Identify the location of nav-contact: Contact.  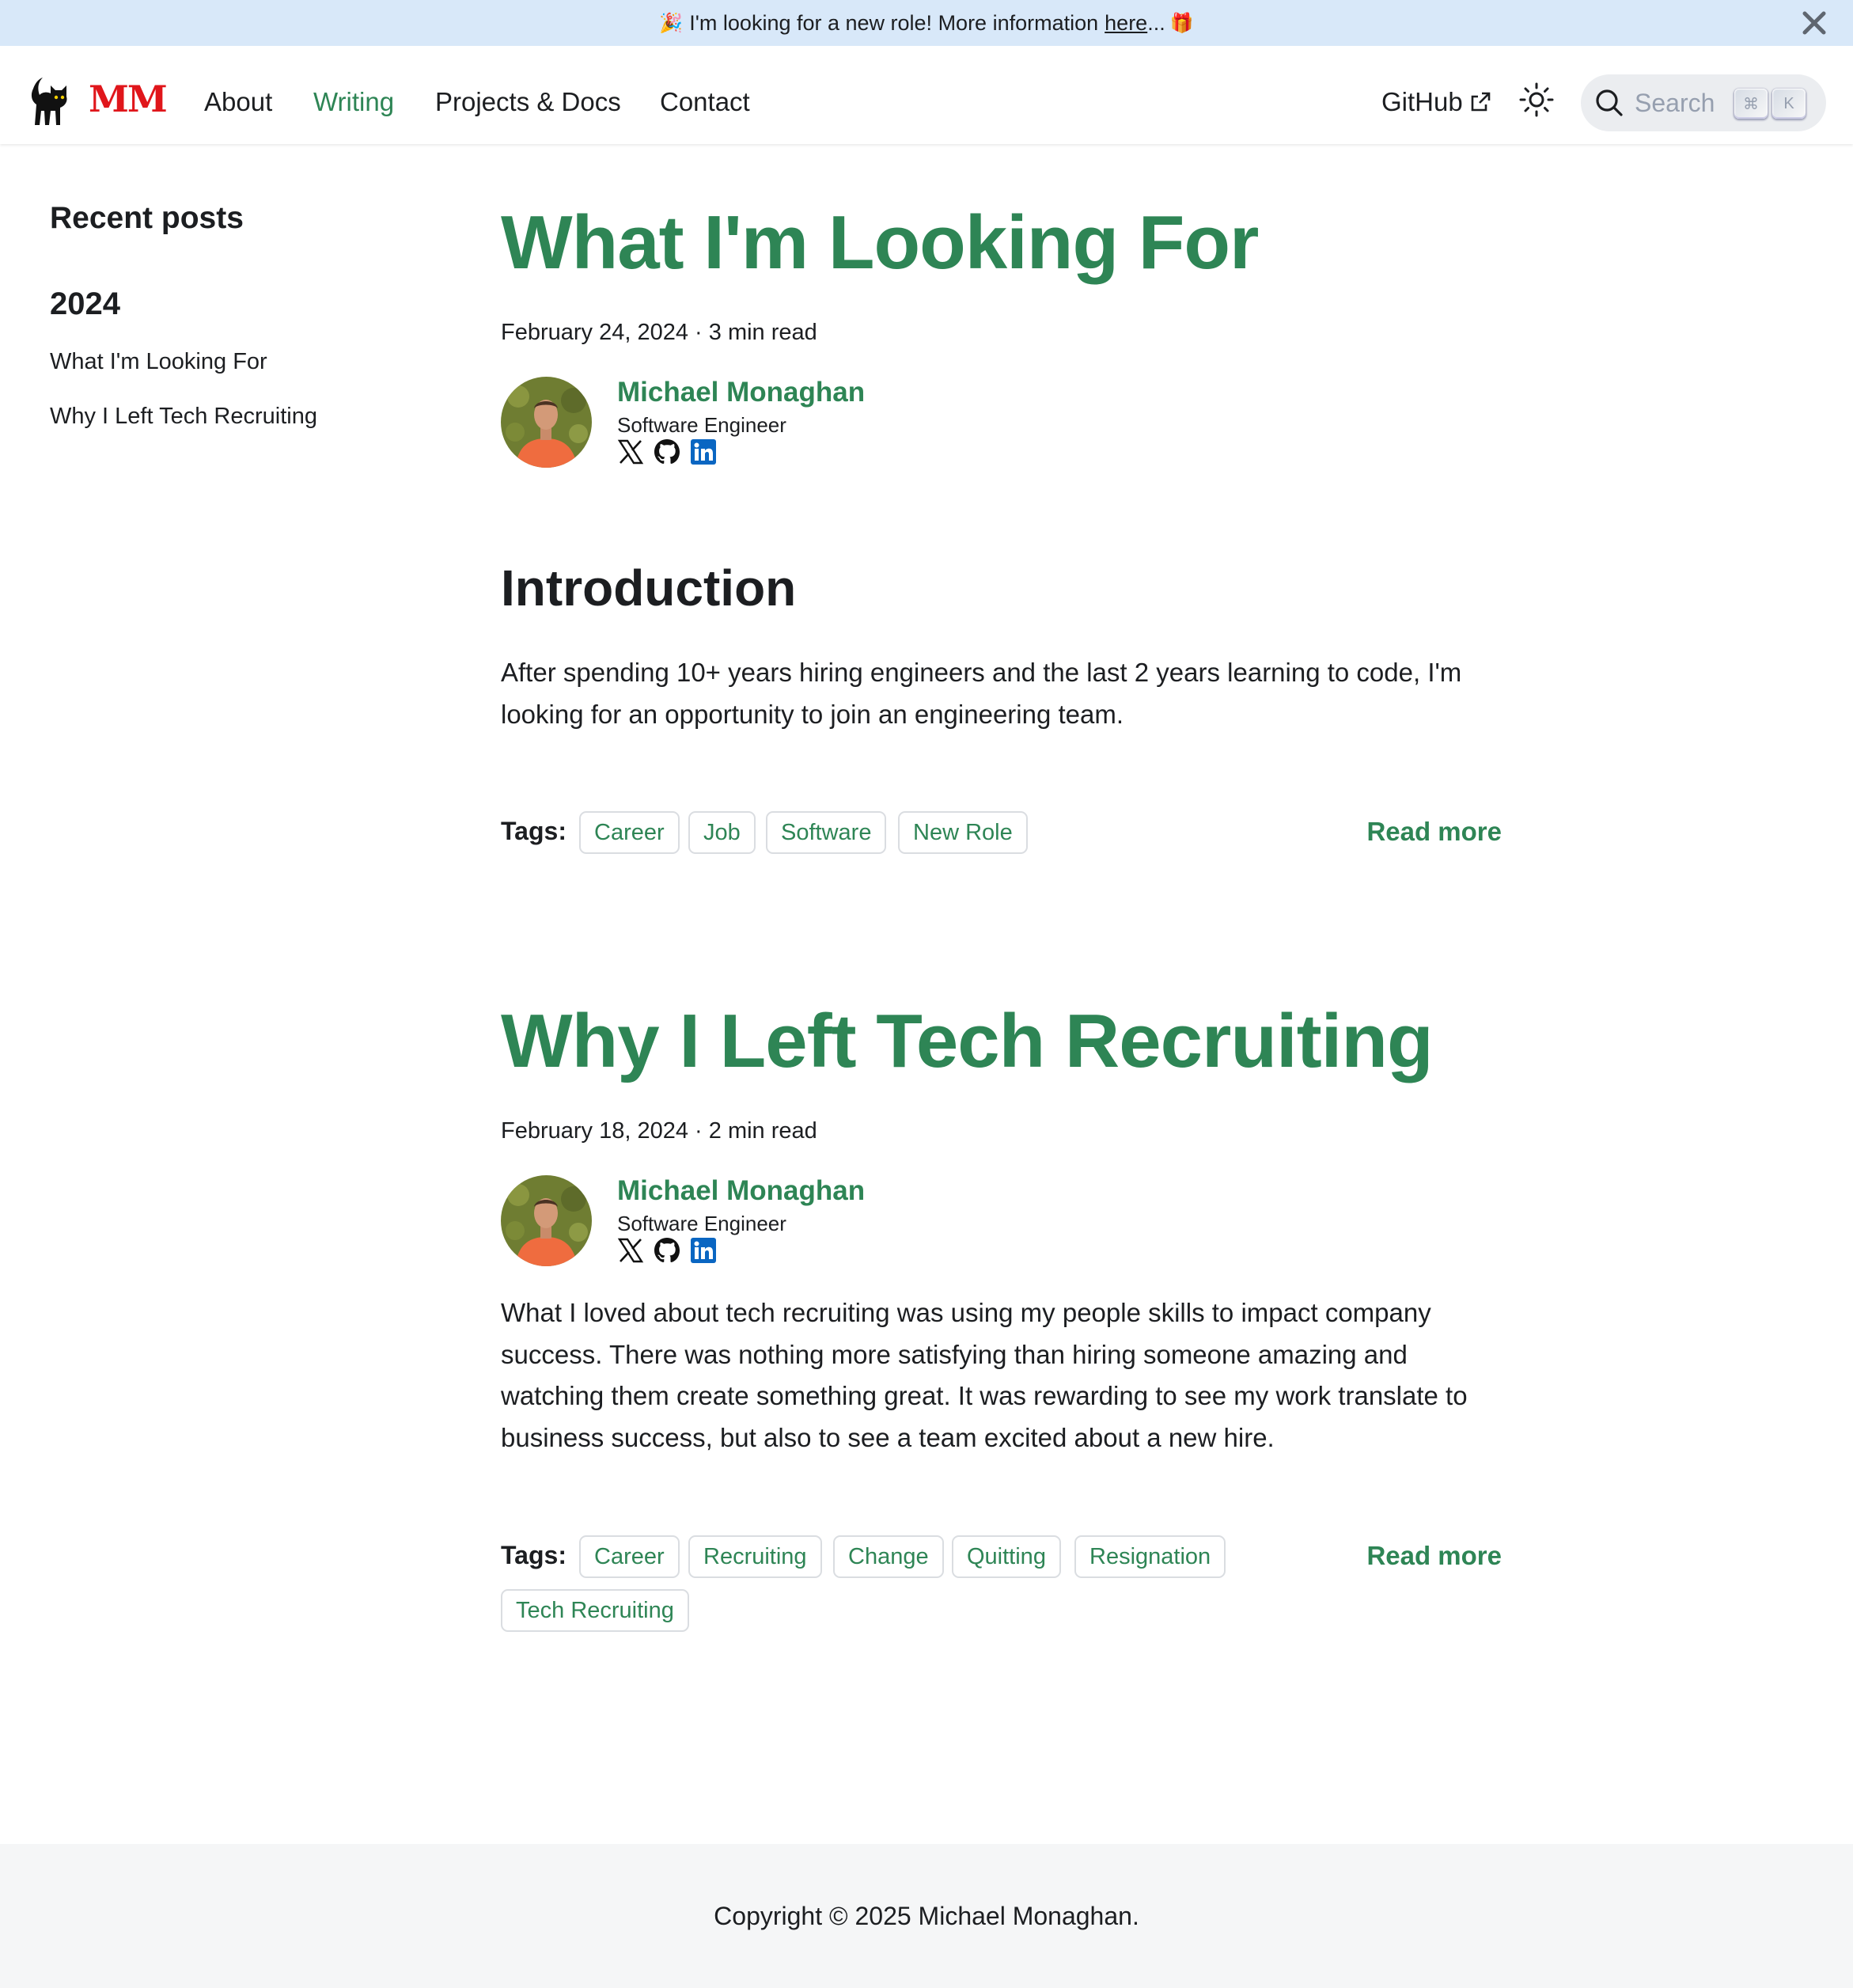
(705, 102).